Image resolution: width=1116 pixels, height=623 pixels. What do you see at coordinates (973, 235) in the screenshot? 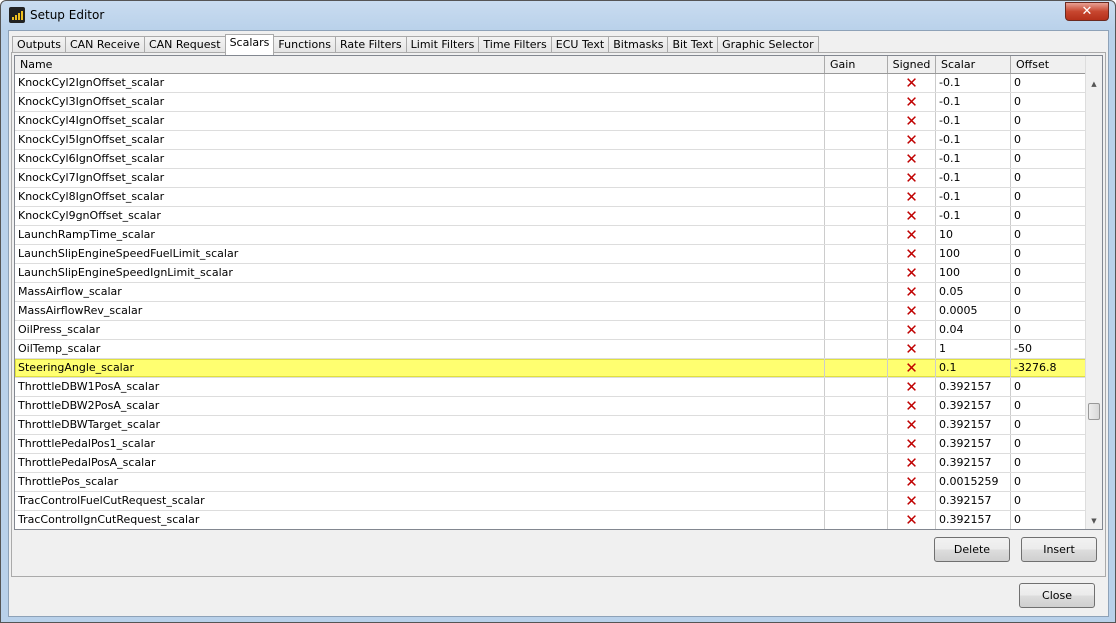
I see `scalar-cell: 10` at bounding box center [973, 235].